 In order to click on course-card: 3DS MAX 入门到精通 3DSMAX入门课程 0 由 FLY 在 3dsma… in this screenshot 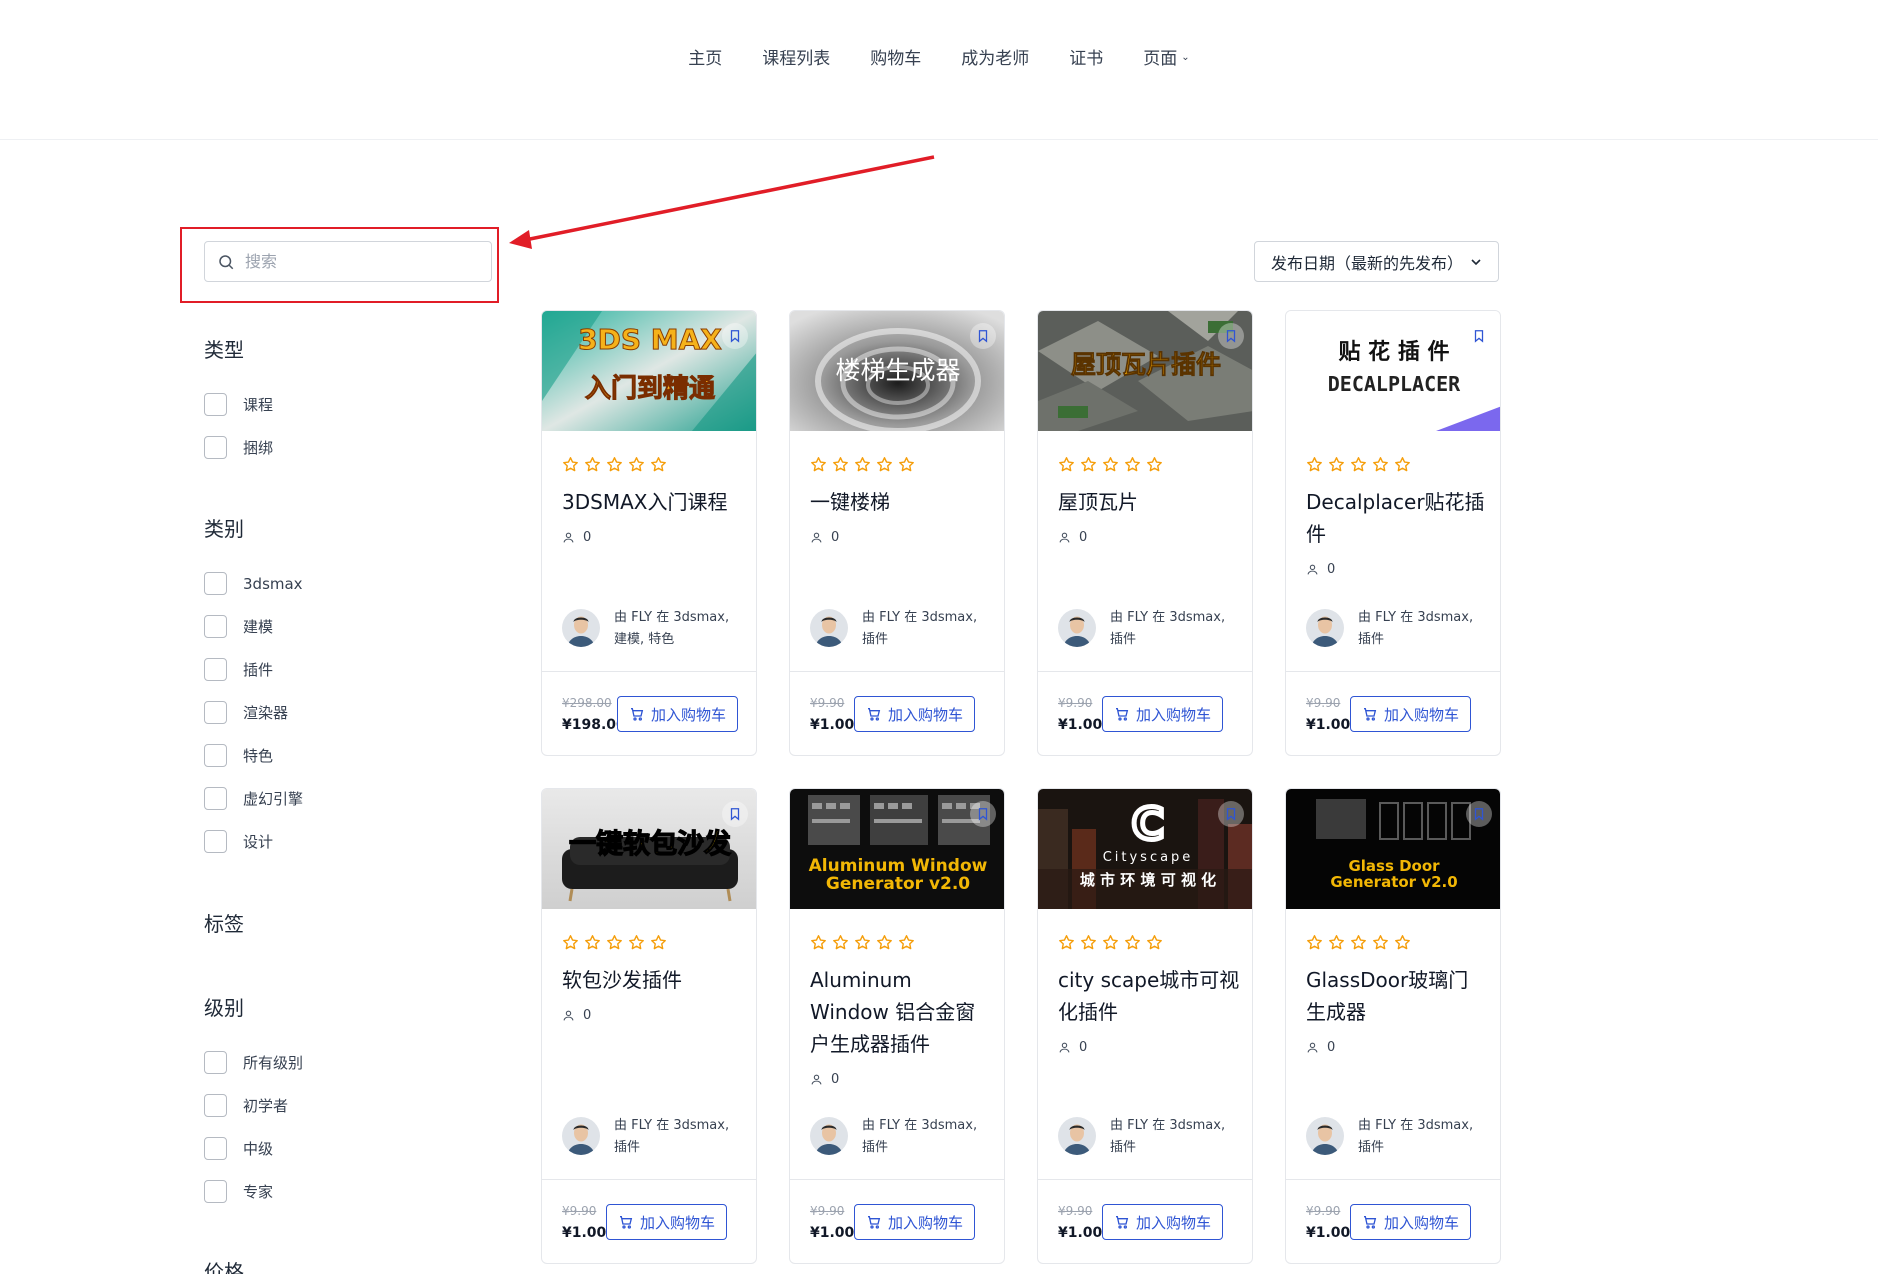, I will do `click(649, 533)`.